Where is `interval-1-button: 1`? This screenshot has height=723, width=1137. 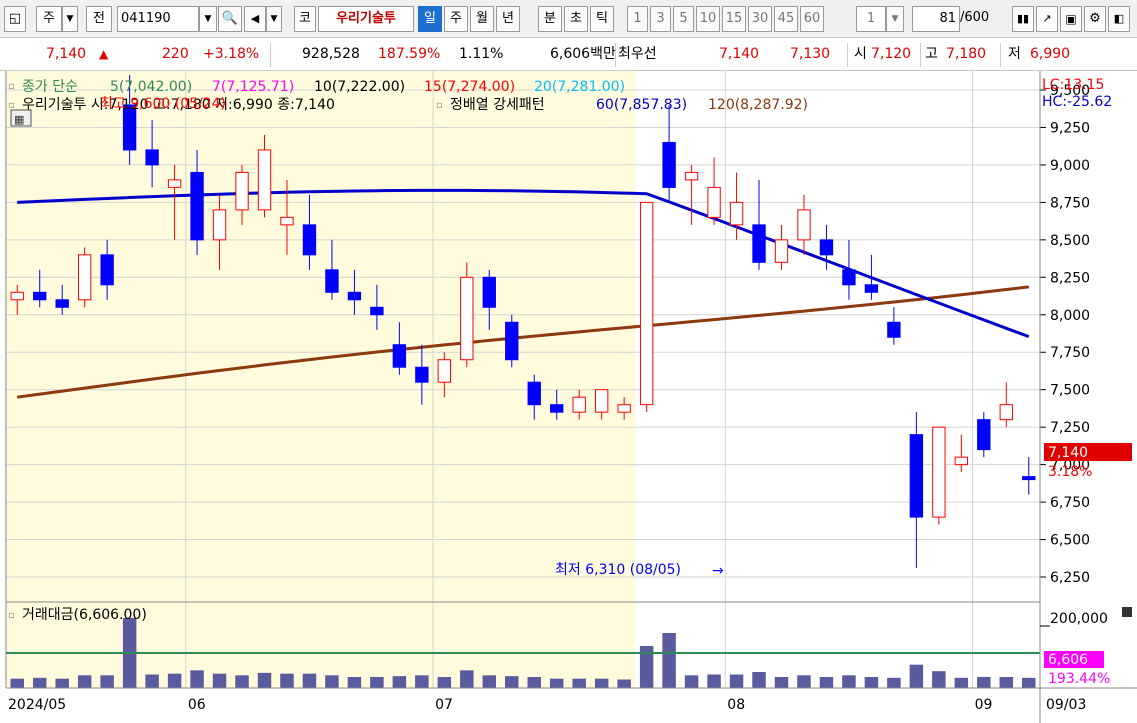 interval-1-button: 1 is located at coordinates (637, 19).